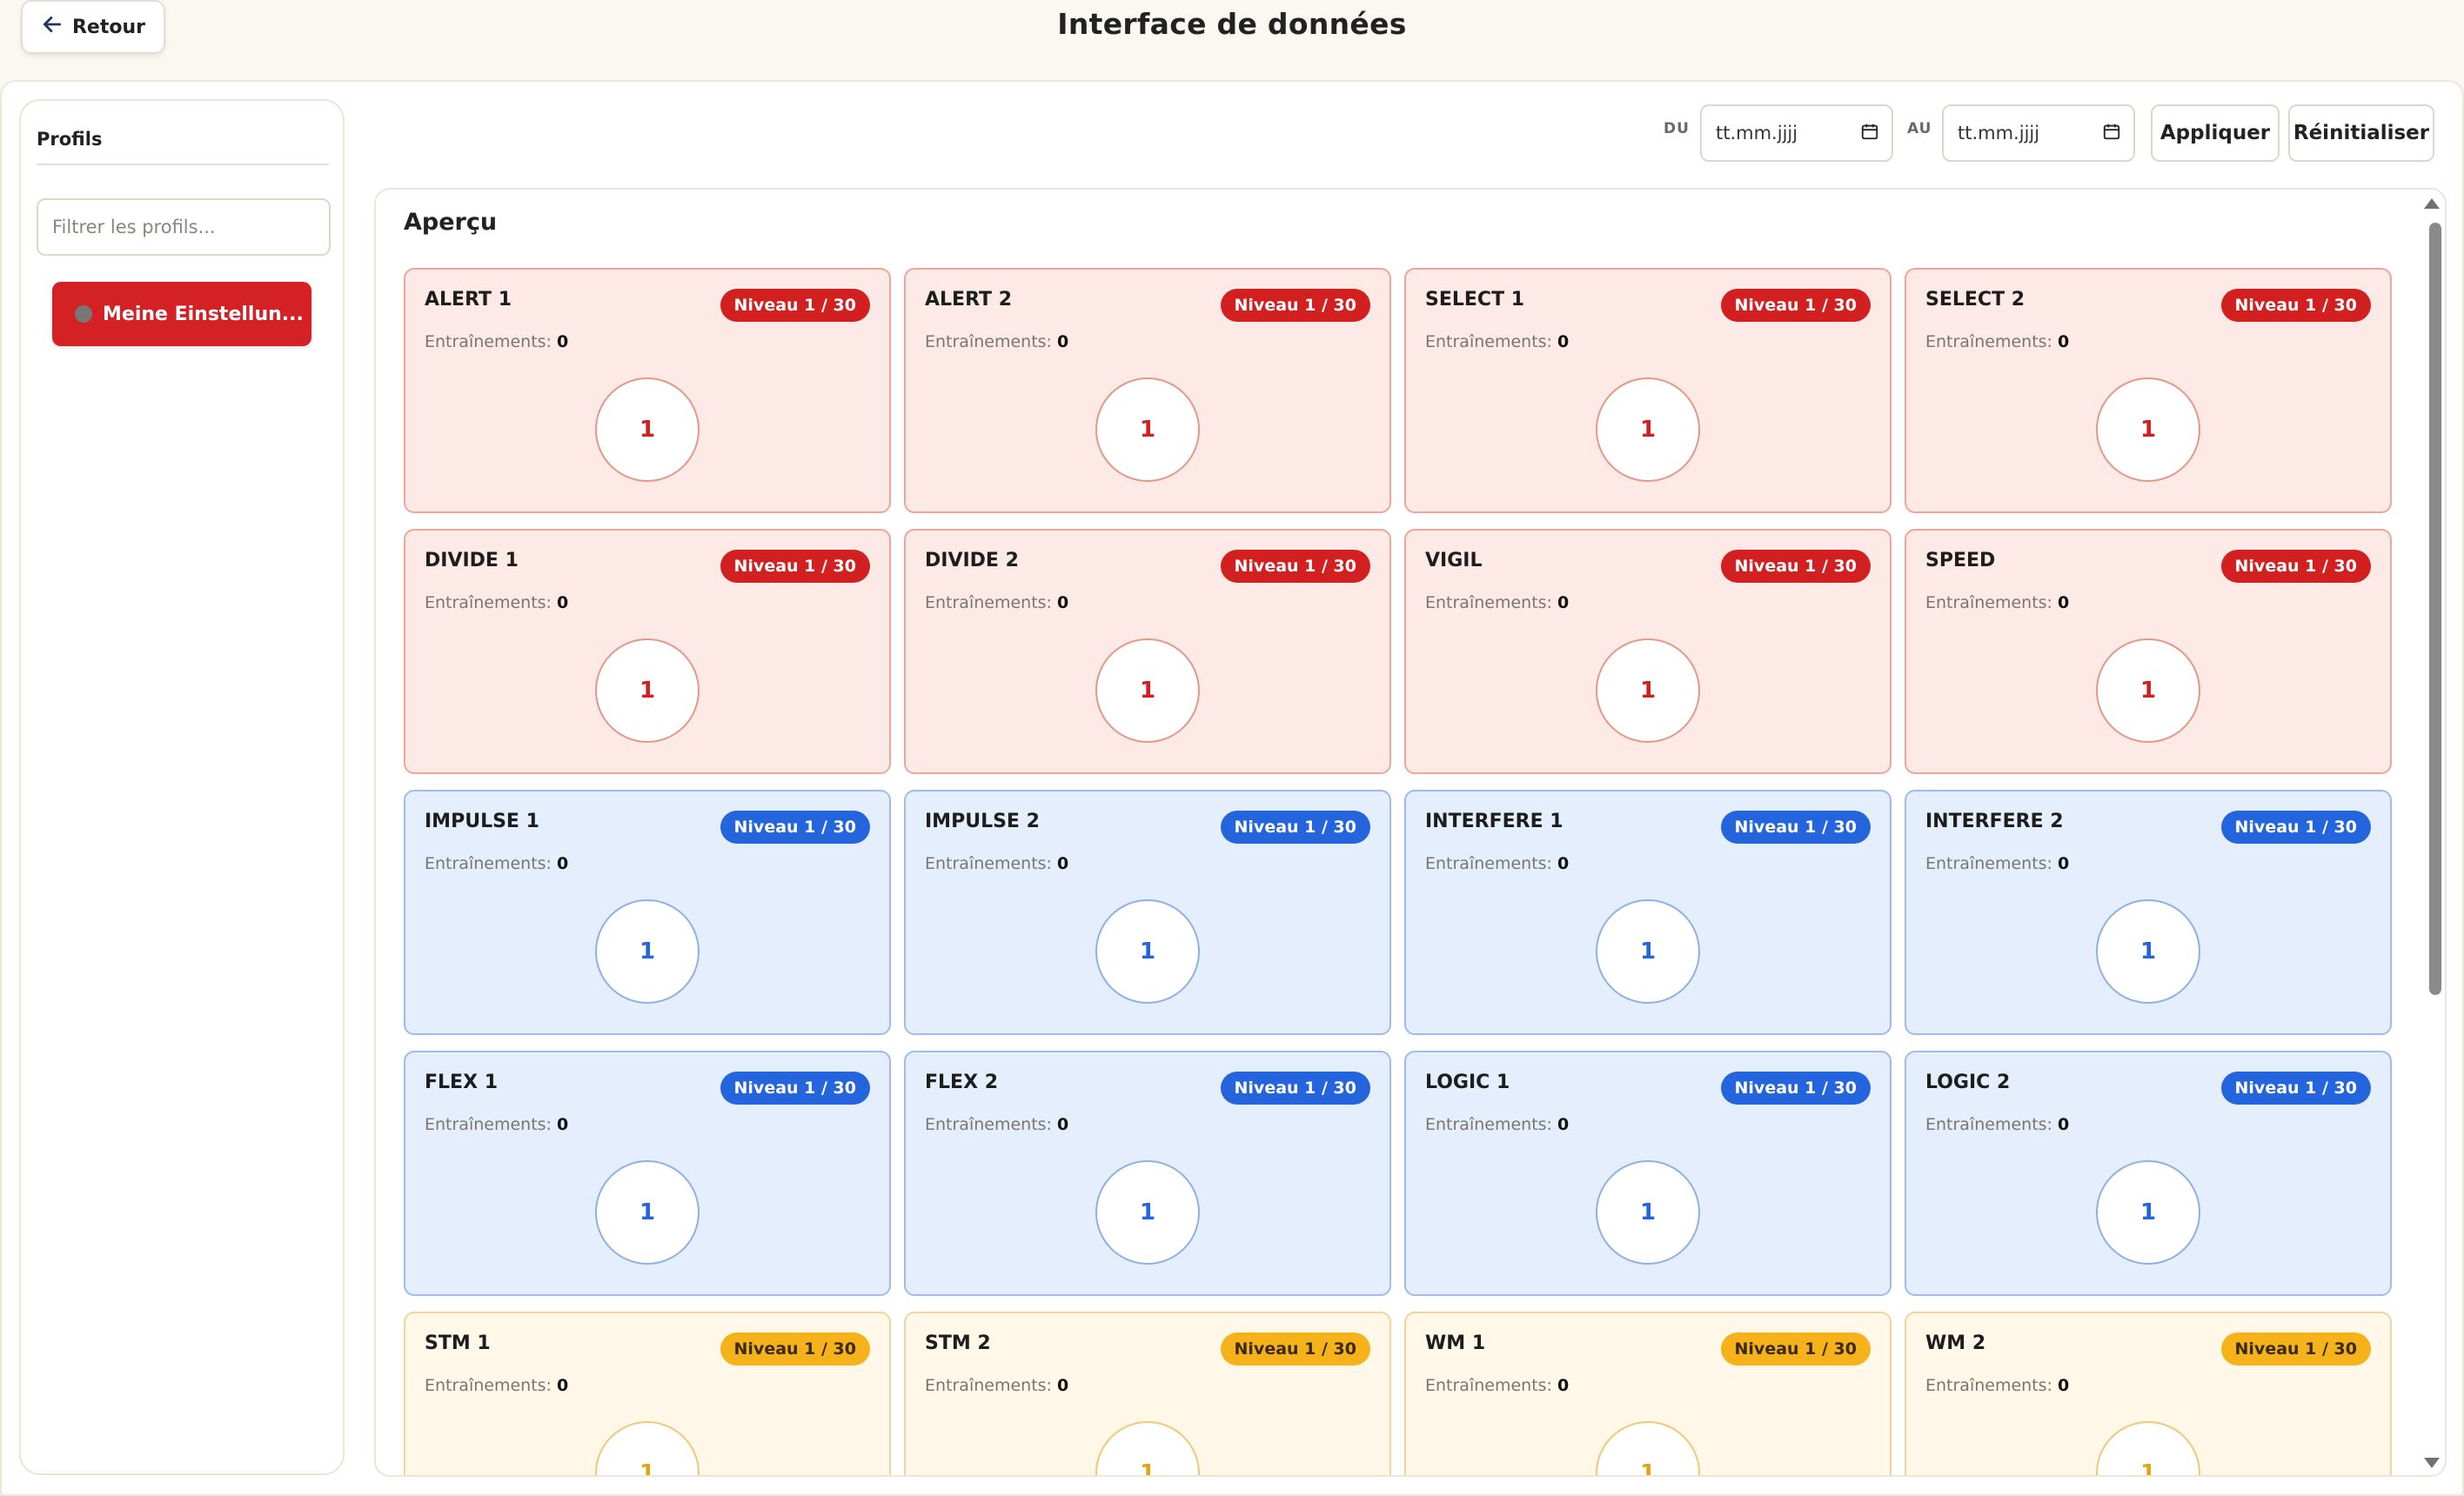  I want to click on exercise-card-title: IMPULSE 2, so click(982, 821).